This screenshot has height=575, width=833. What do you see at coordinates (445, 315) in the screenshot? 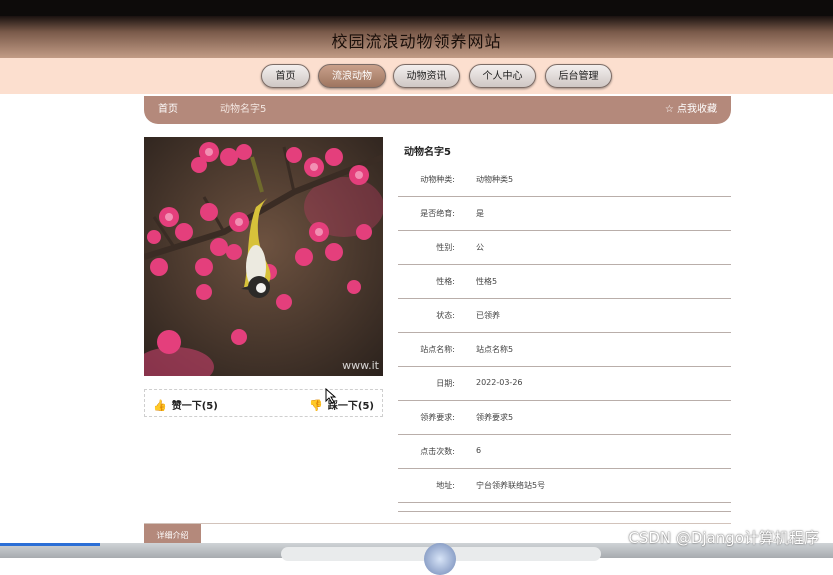
I see `info-label: 状态:` at bounding box center [445, 315].